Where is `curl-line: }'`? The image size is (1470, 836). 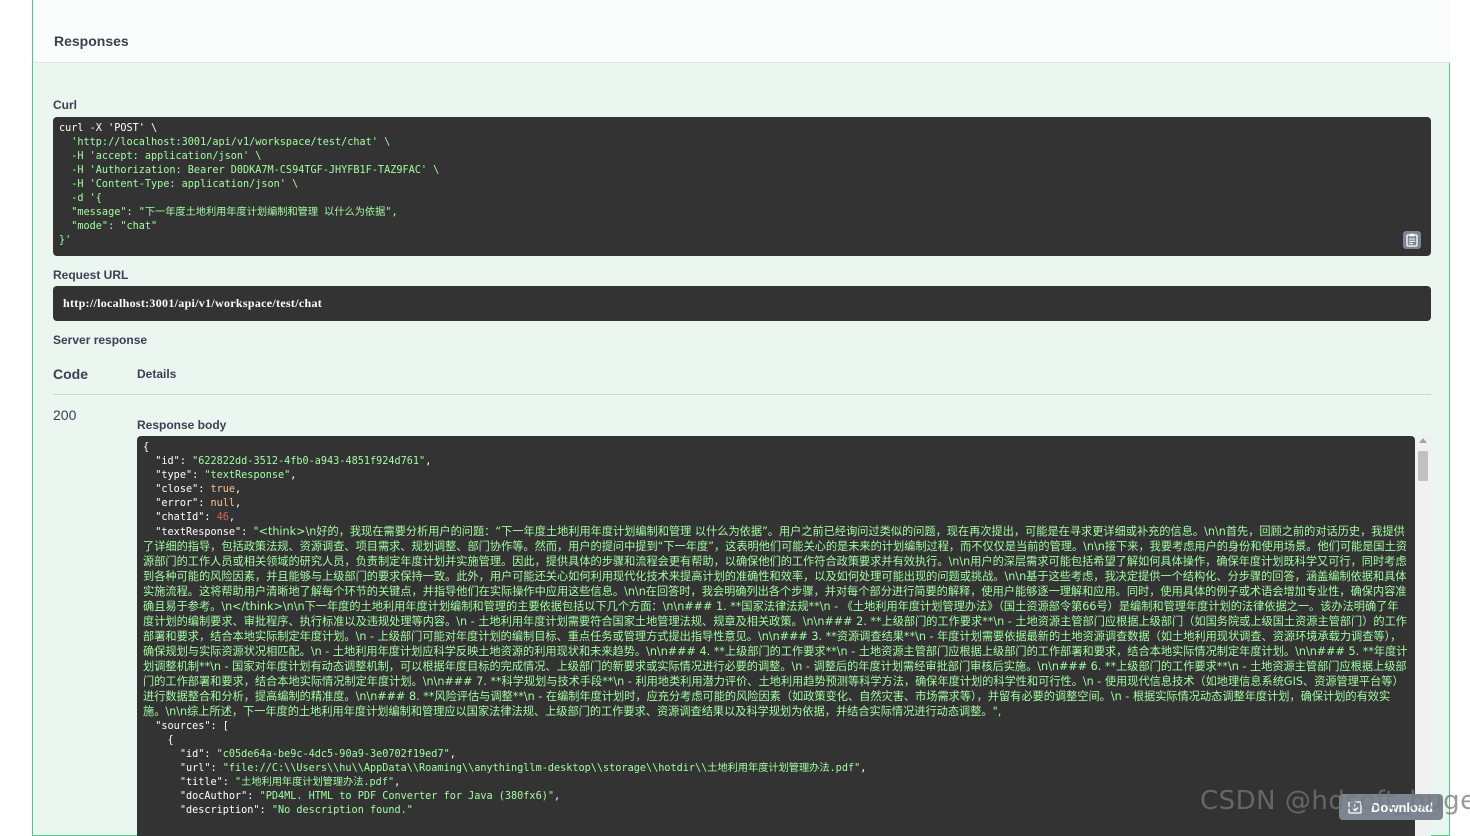
curl-line: }' is located at coordinates (65, 240).